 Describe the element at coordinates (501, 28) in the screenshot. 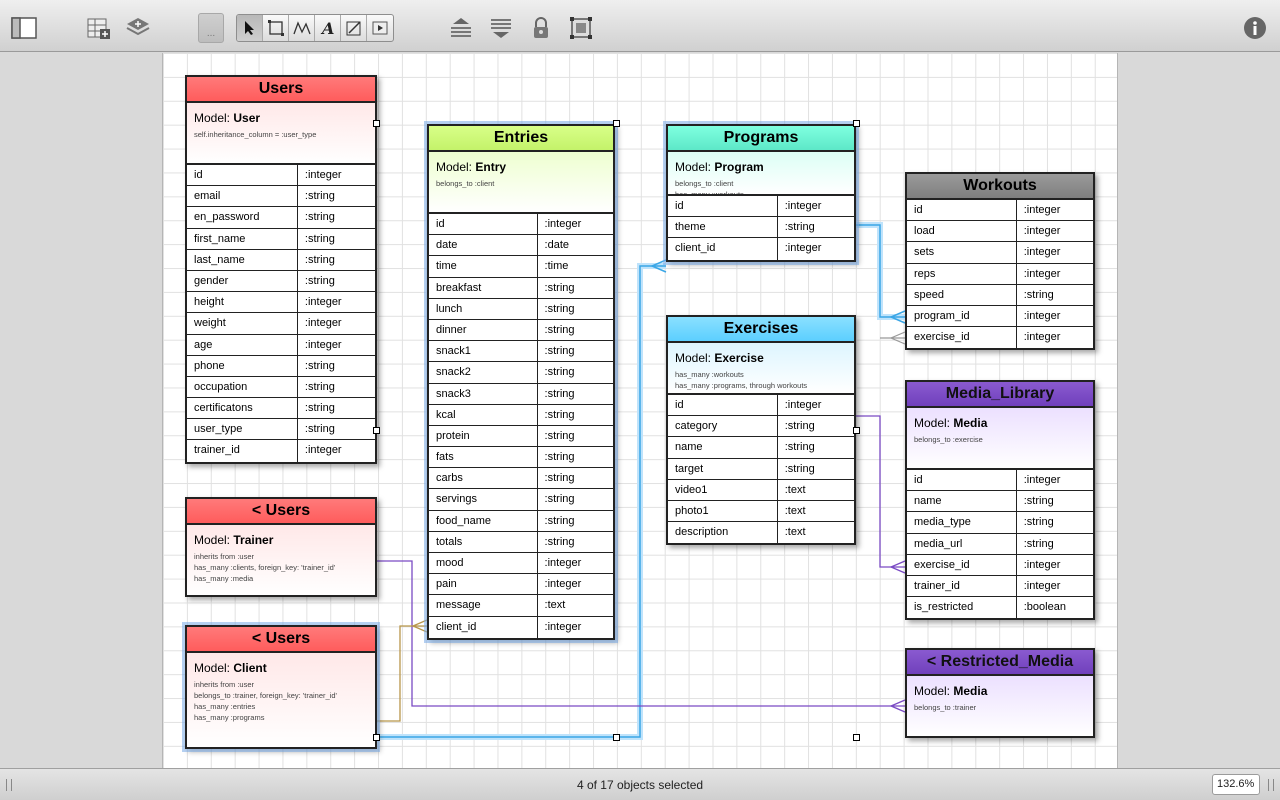

I see `send-back-icon` at that location.